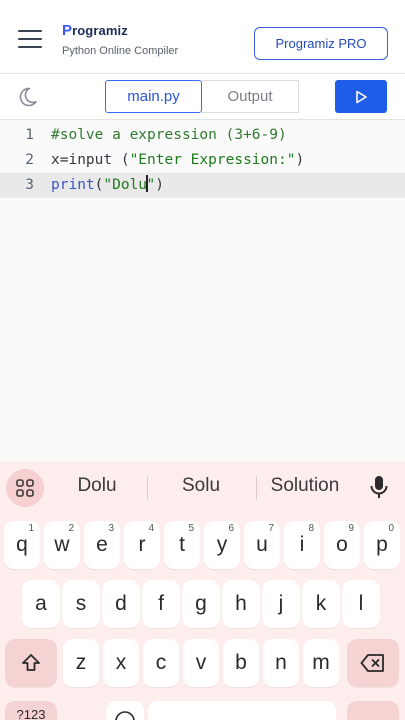 The image size is (405, 720). I want to click on editor-toolbar: main.py Output, so click(202, 97).